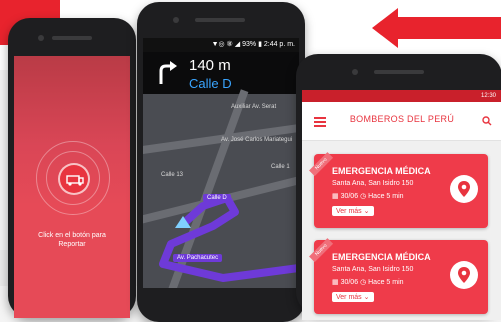  I want to click on report-button, so click(74, 179).